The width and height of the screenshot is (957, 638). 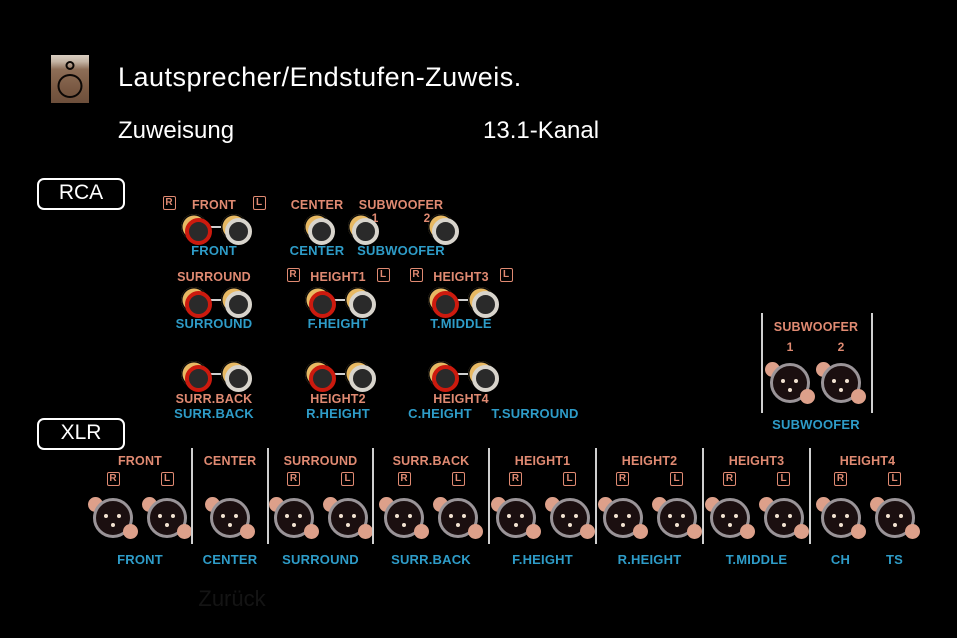 What do you see at coordinates (214, 277) in the screenshot?
I see `rca-group-label-surround: SURROUND` at bounding box center [214, 277].